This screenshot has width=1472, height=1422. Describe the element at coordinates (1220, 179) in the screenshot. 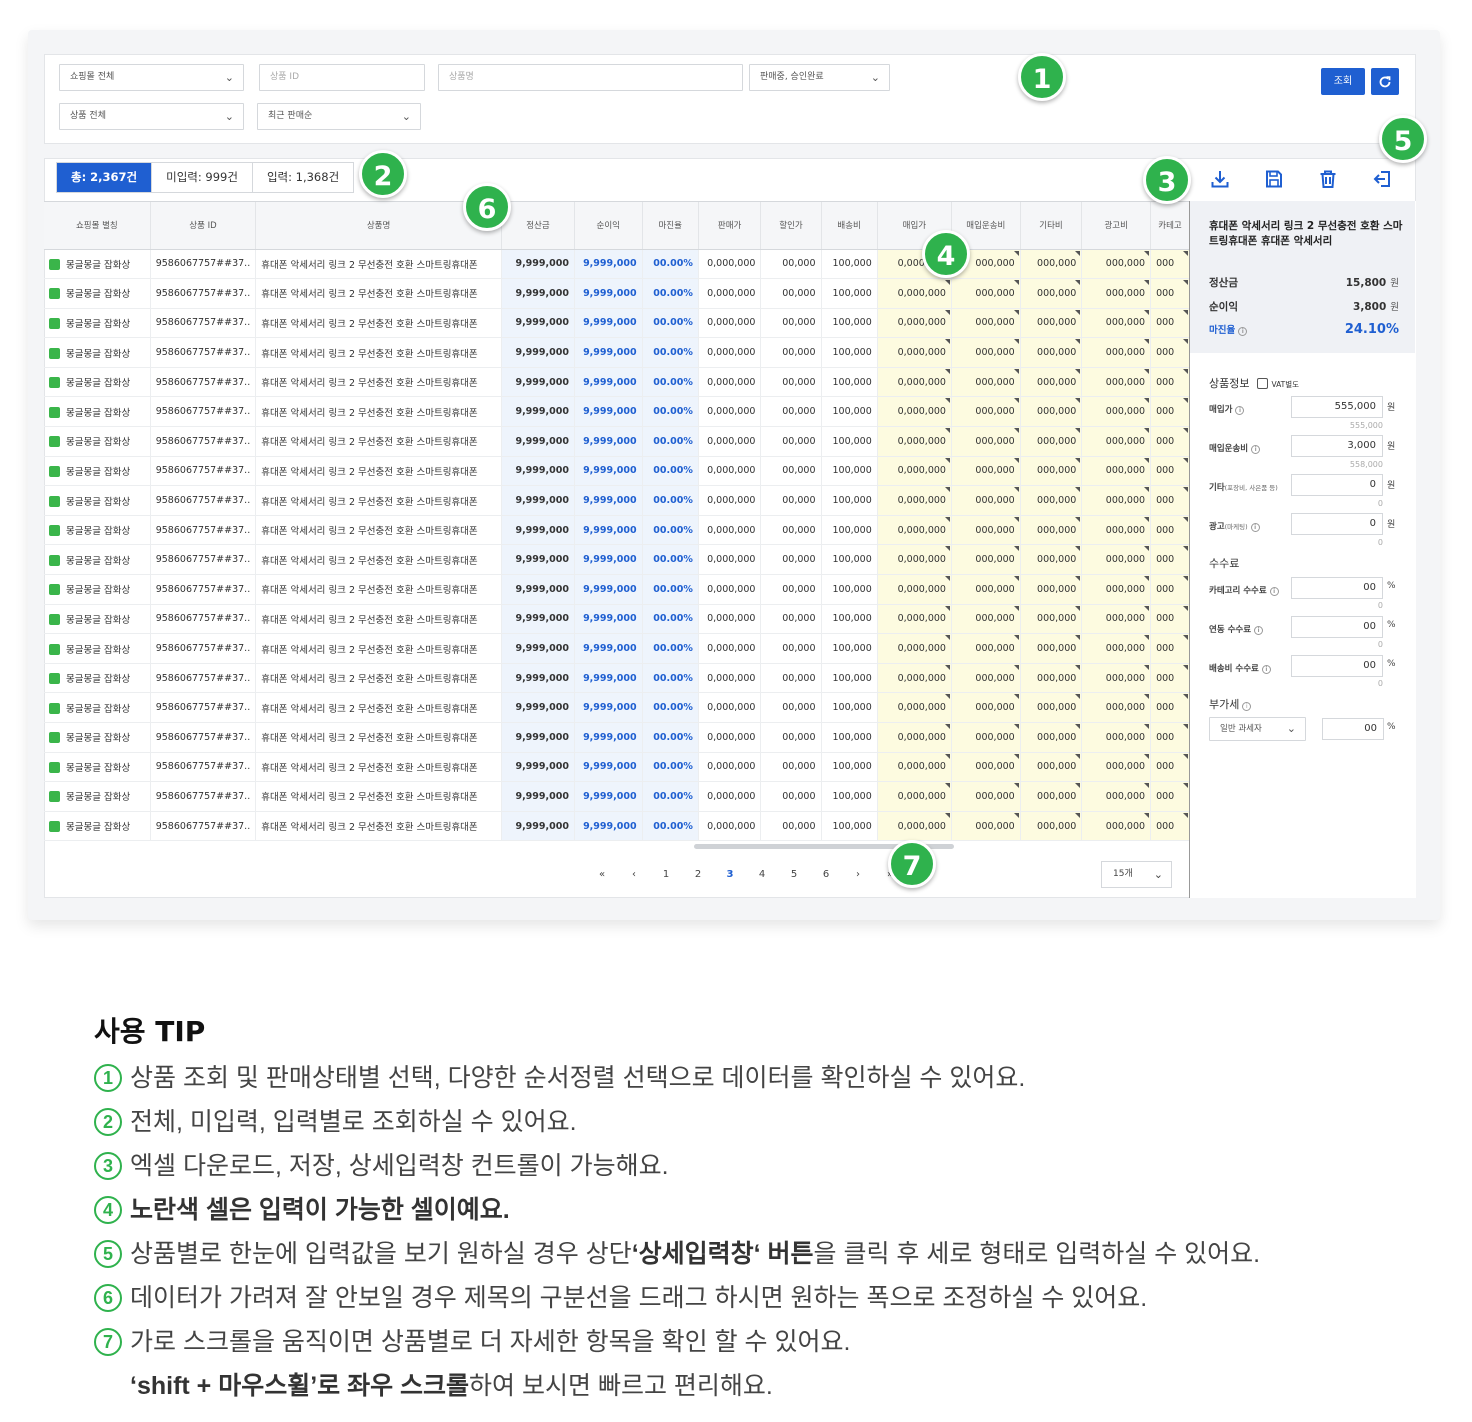

I see `excel-download-button` at that location.